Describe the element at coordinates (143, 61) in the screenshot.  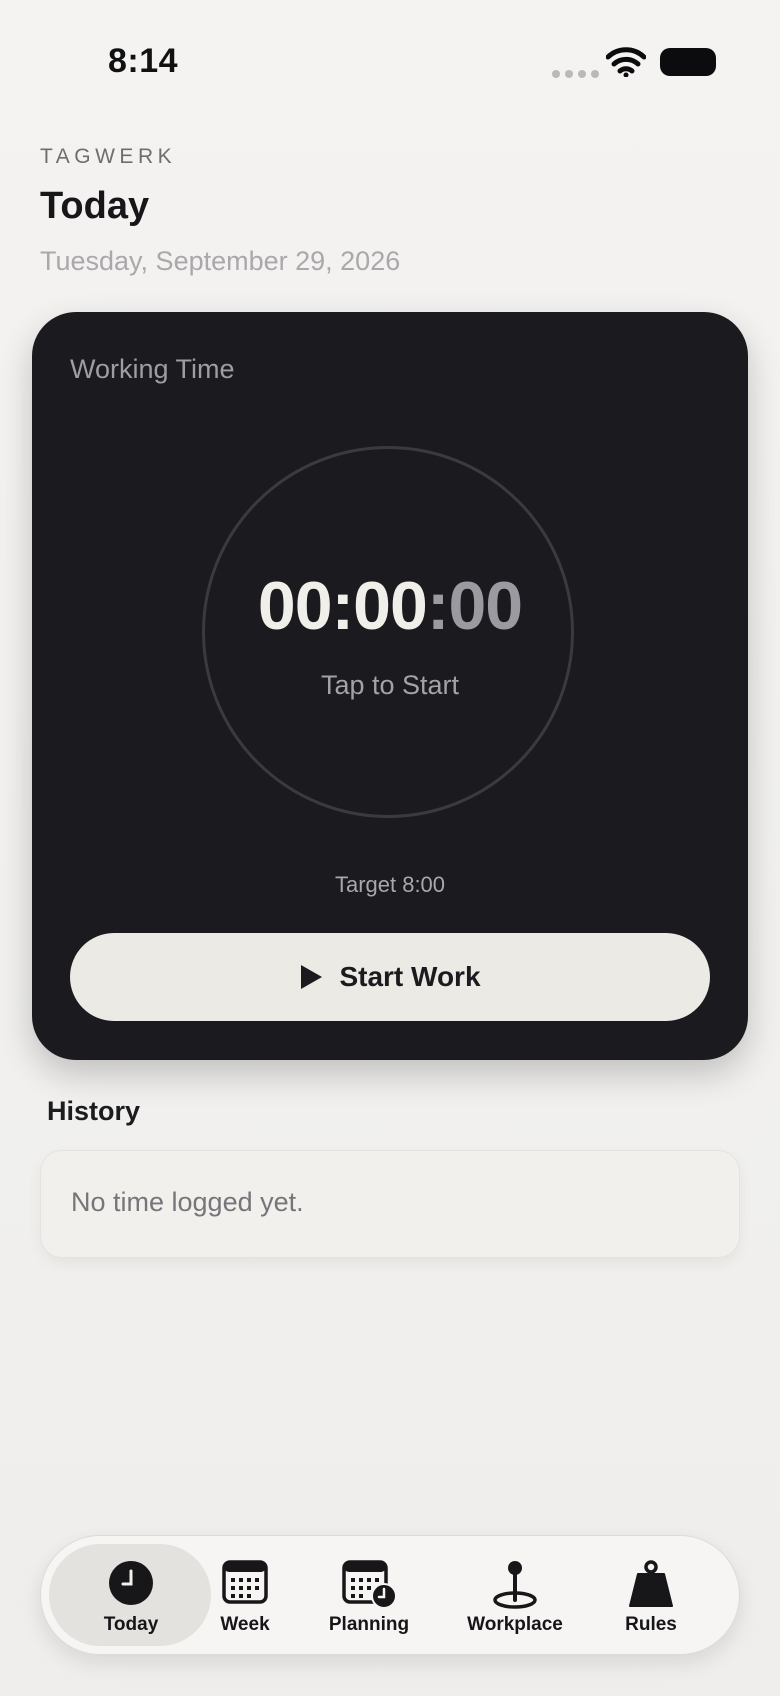
I see `status-time: 8:14` at that location.